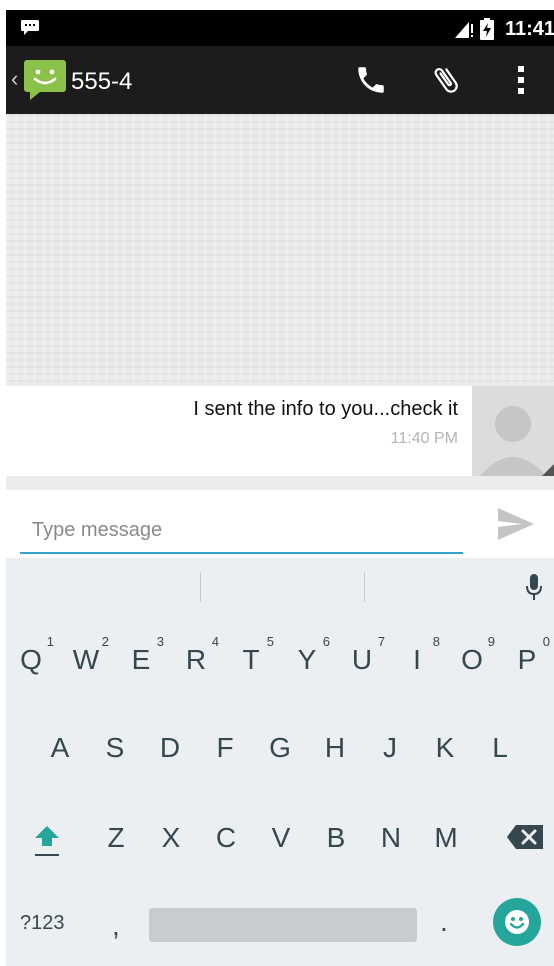 The height and width of the screenshot is (966, 554). I want to click on overflow-menu-button, so click(521, 80).